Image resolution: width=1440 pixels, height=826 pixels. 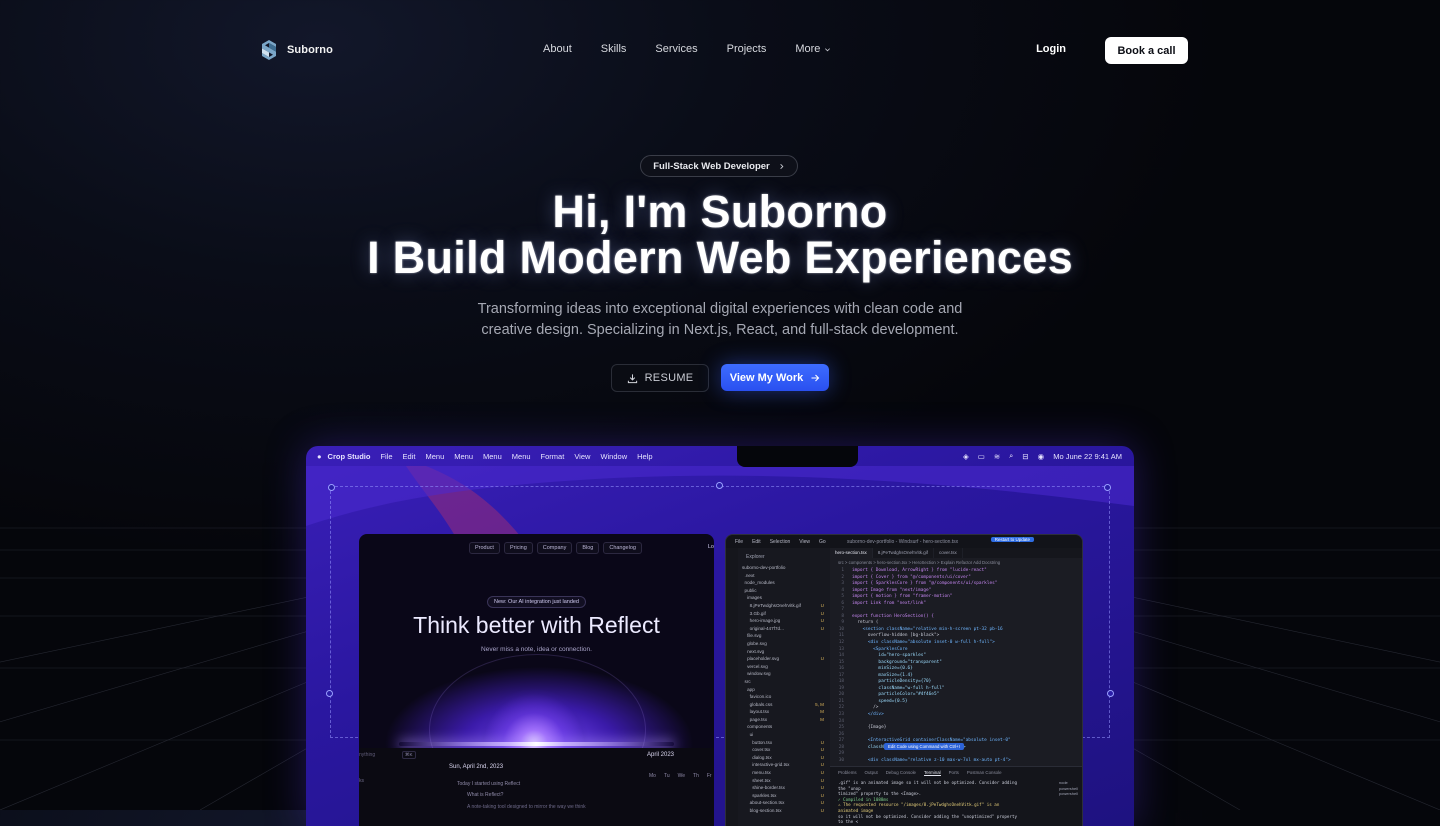 What do you see at coordinates (784, 788) in the screenshot?
I see `explorer-file-item: shine-border.tsx U` at bounding box center [784, 788].